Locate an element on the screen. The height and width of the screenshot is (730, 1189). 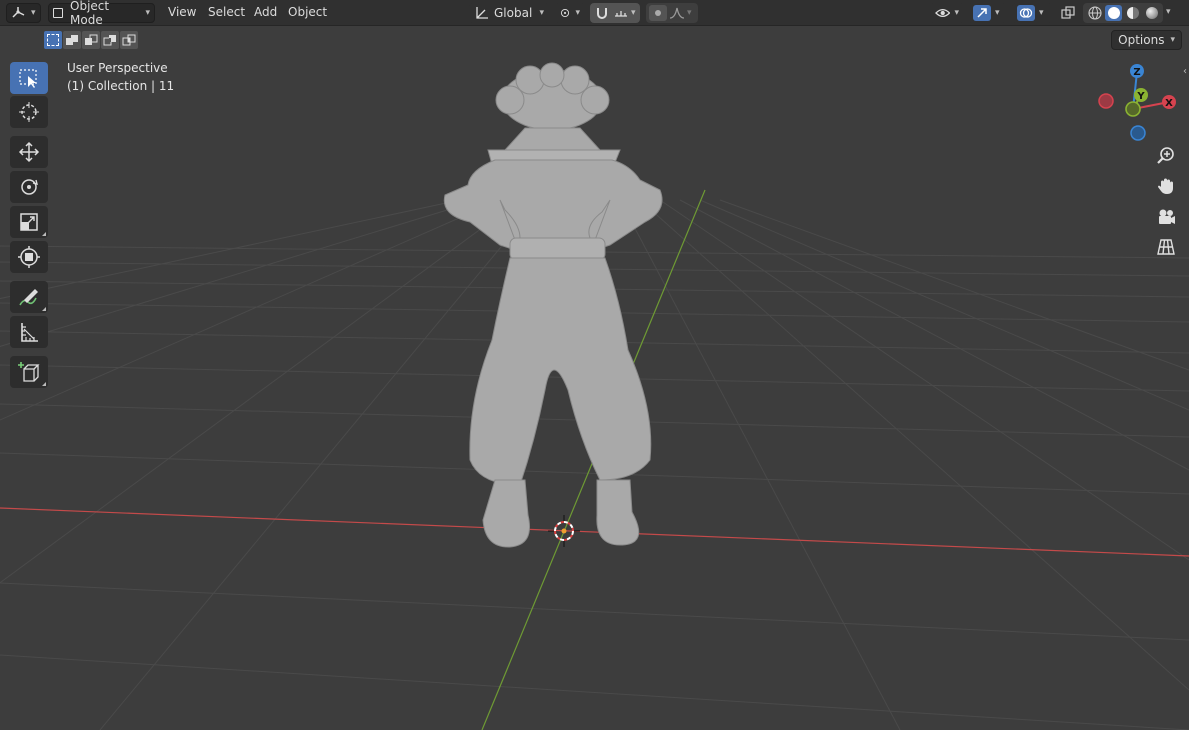
tool-transform is located at coordinates (29, 257).